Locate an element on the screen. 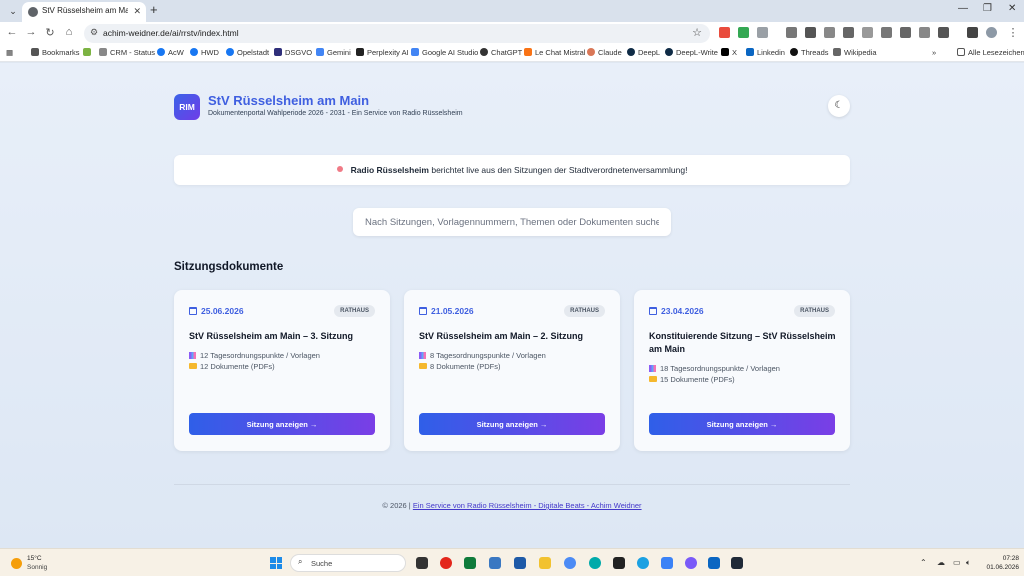 Image resolution: width=1024 pixels, height=576 pixels. bookmark-item: Threads is located at coordinates (809, 52).